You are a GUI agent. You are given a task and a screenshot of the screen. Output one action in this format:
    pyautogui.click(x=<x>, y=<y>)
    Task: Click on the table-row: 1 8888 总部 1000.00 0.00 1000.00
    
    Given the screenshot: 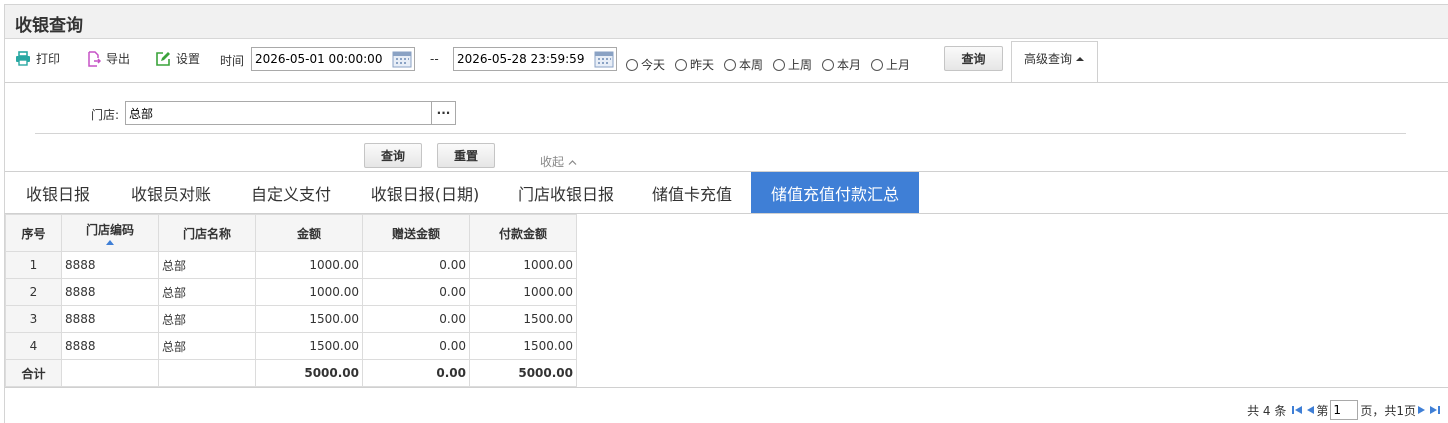 What is the action you would take?
    pyautogui.click(x=291, y=265)
    